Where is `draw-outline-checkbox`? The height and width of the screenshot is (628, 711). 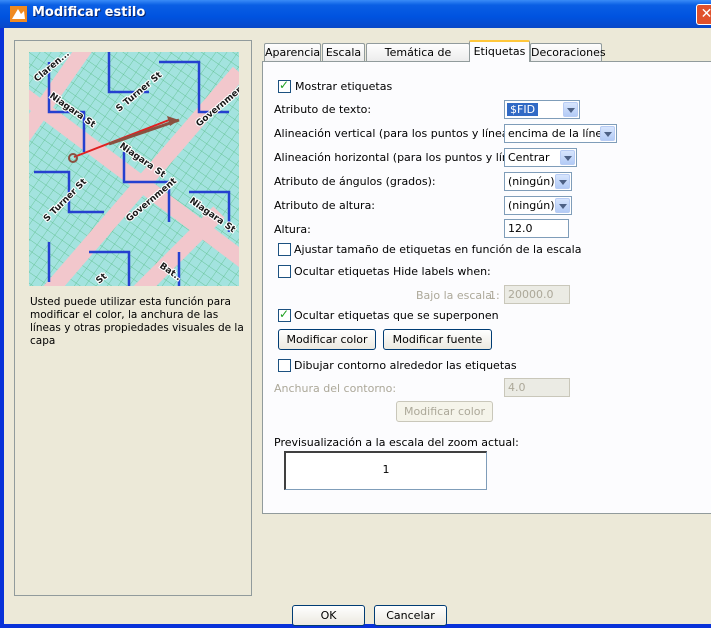 draw-outline-checkbox is located at coordinates (284, 365).